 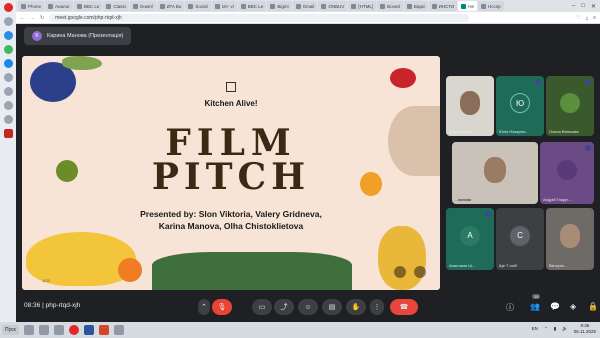 I want to click on tab-item: Classr, so click(x=116, y=6).